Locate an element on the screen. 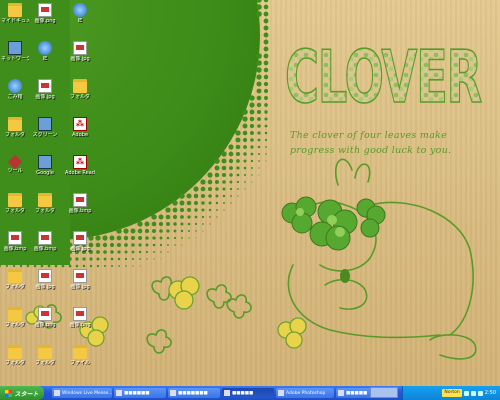 Image resolution: width=500 pixels, height=400 pixels. desktop-icon: Google is located at coordinates (45, 165).